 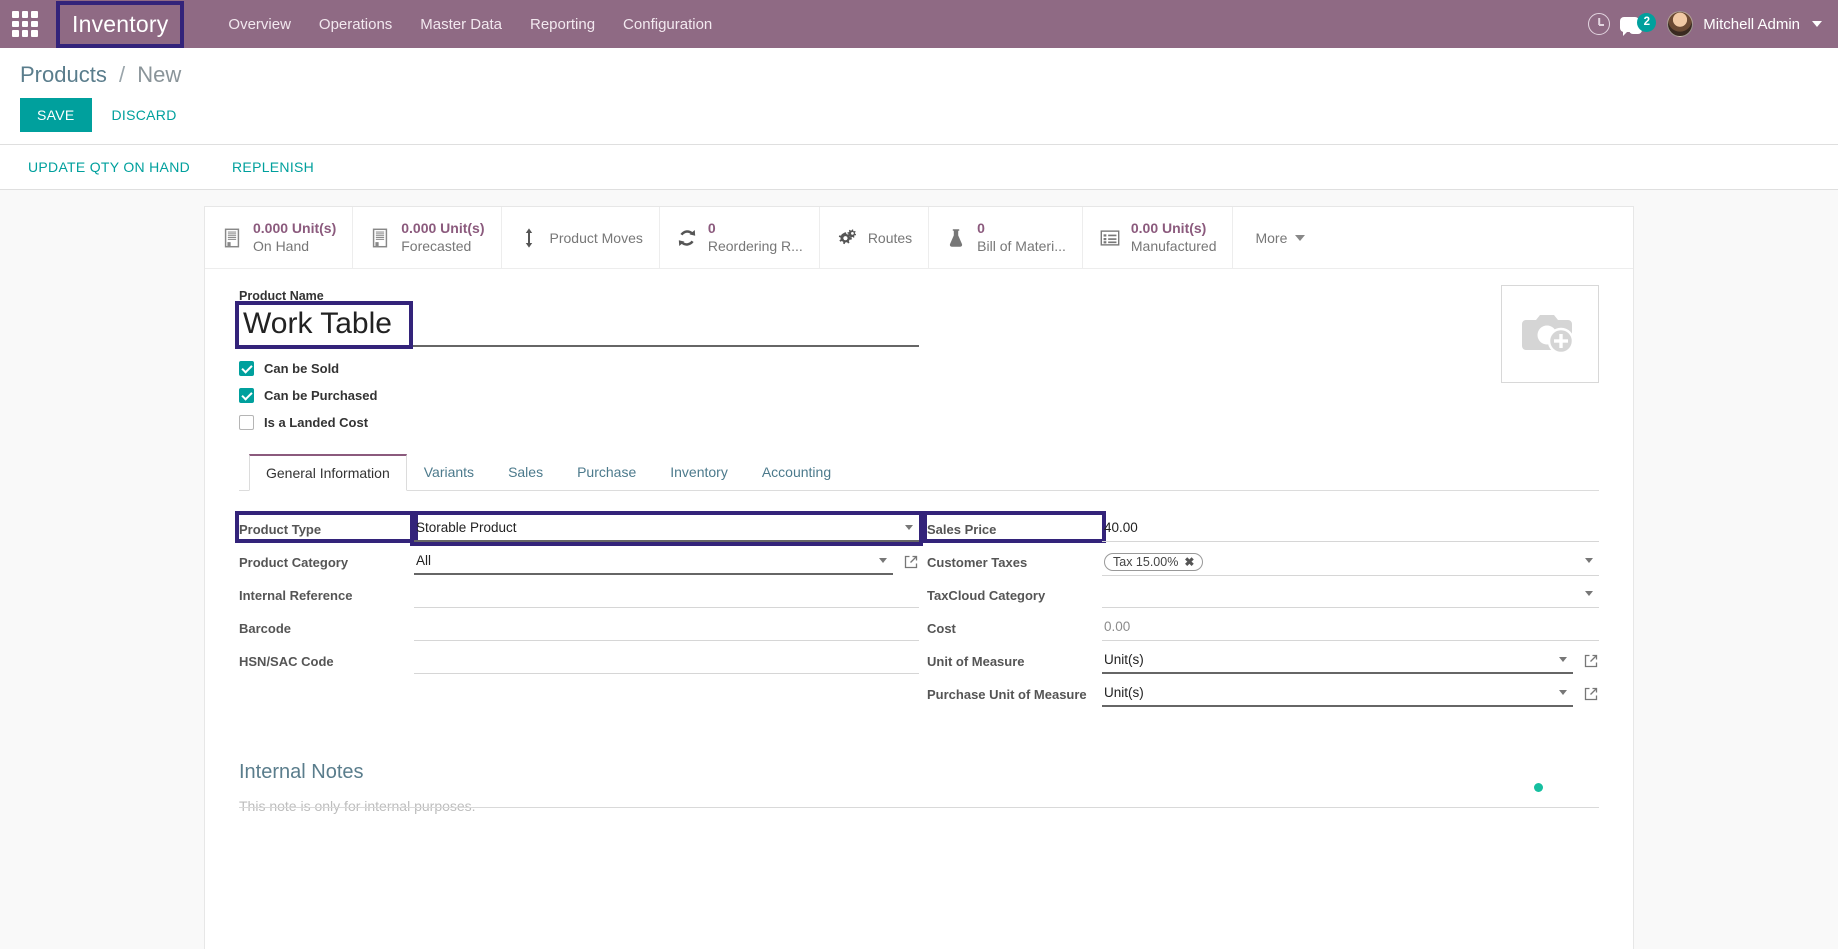 What do you see at coordinates (355, 24) in the screenshot?
I see `menu-item-operations: Operations` at bounding box center [355, 24].